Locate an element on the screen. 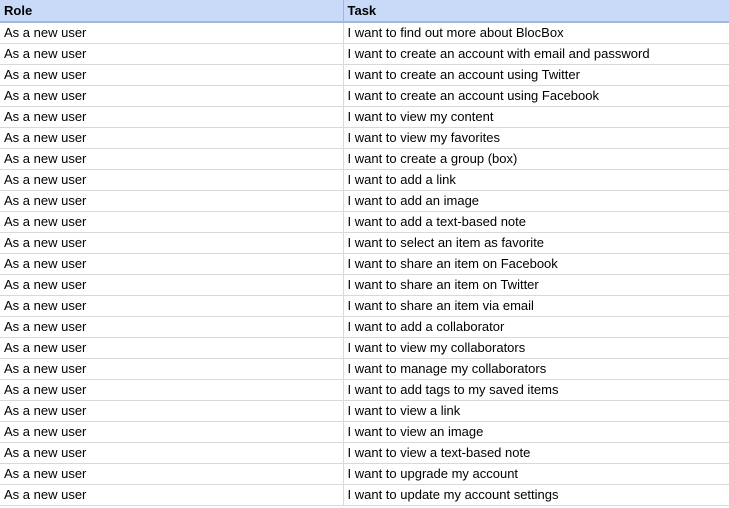  cell-task: I want to find out more about BlocBox is located at coordinates (536, 33).